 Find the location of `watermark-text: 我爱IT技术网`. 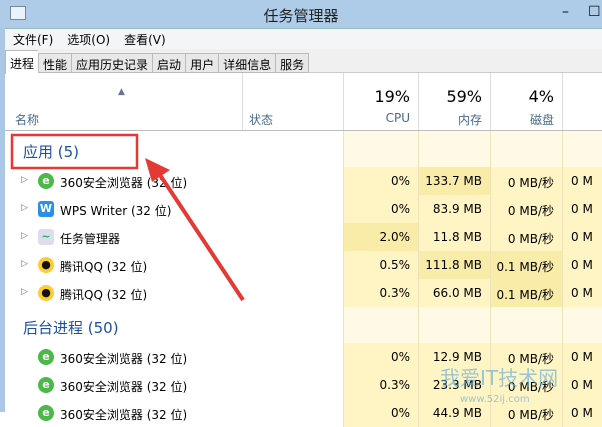

watermark-text: 我爱IT技术网 is located at coordinates (499, 378).